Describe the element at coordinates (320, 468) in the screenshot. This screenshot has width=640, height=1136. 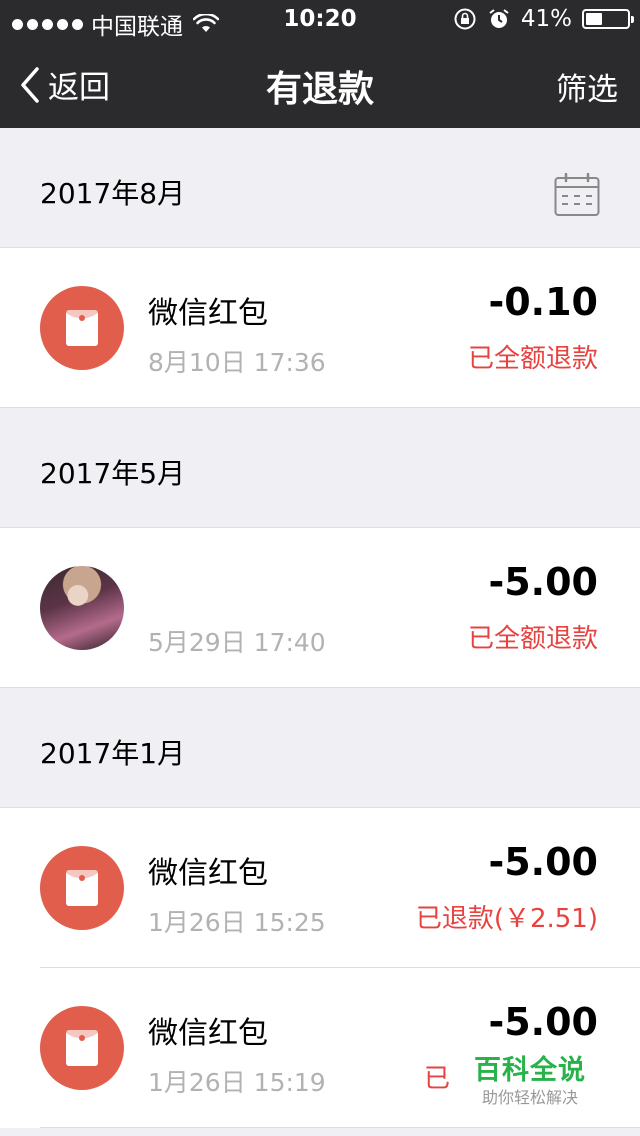
I see `month-header: 2017年5月` at that location.